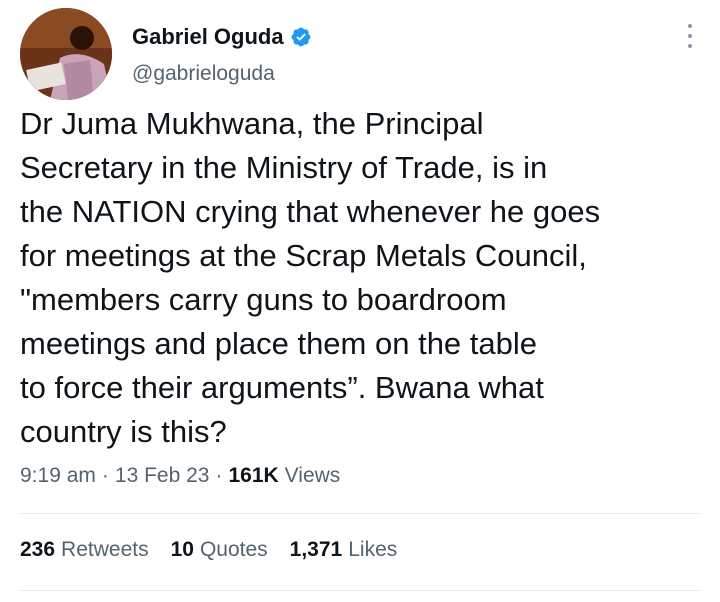  I want to click on tweet-time: 9:19 am, so click(58, 476).